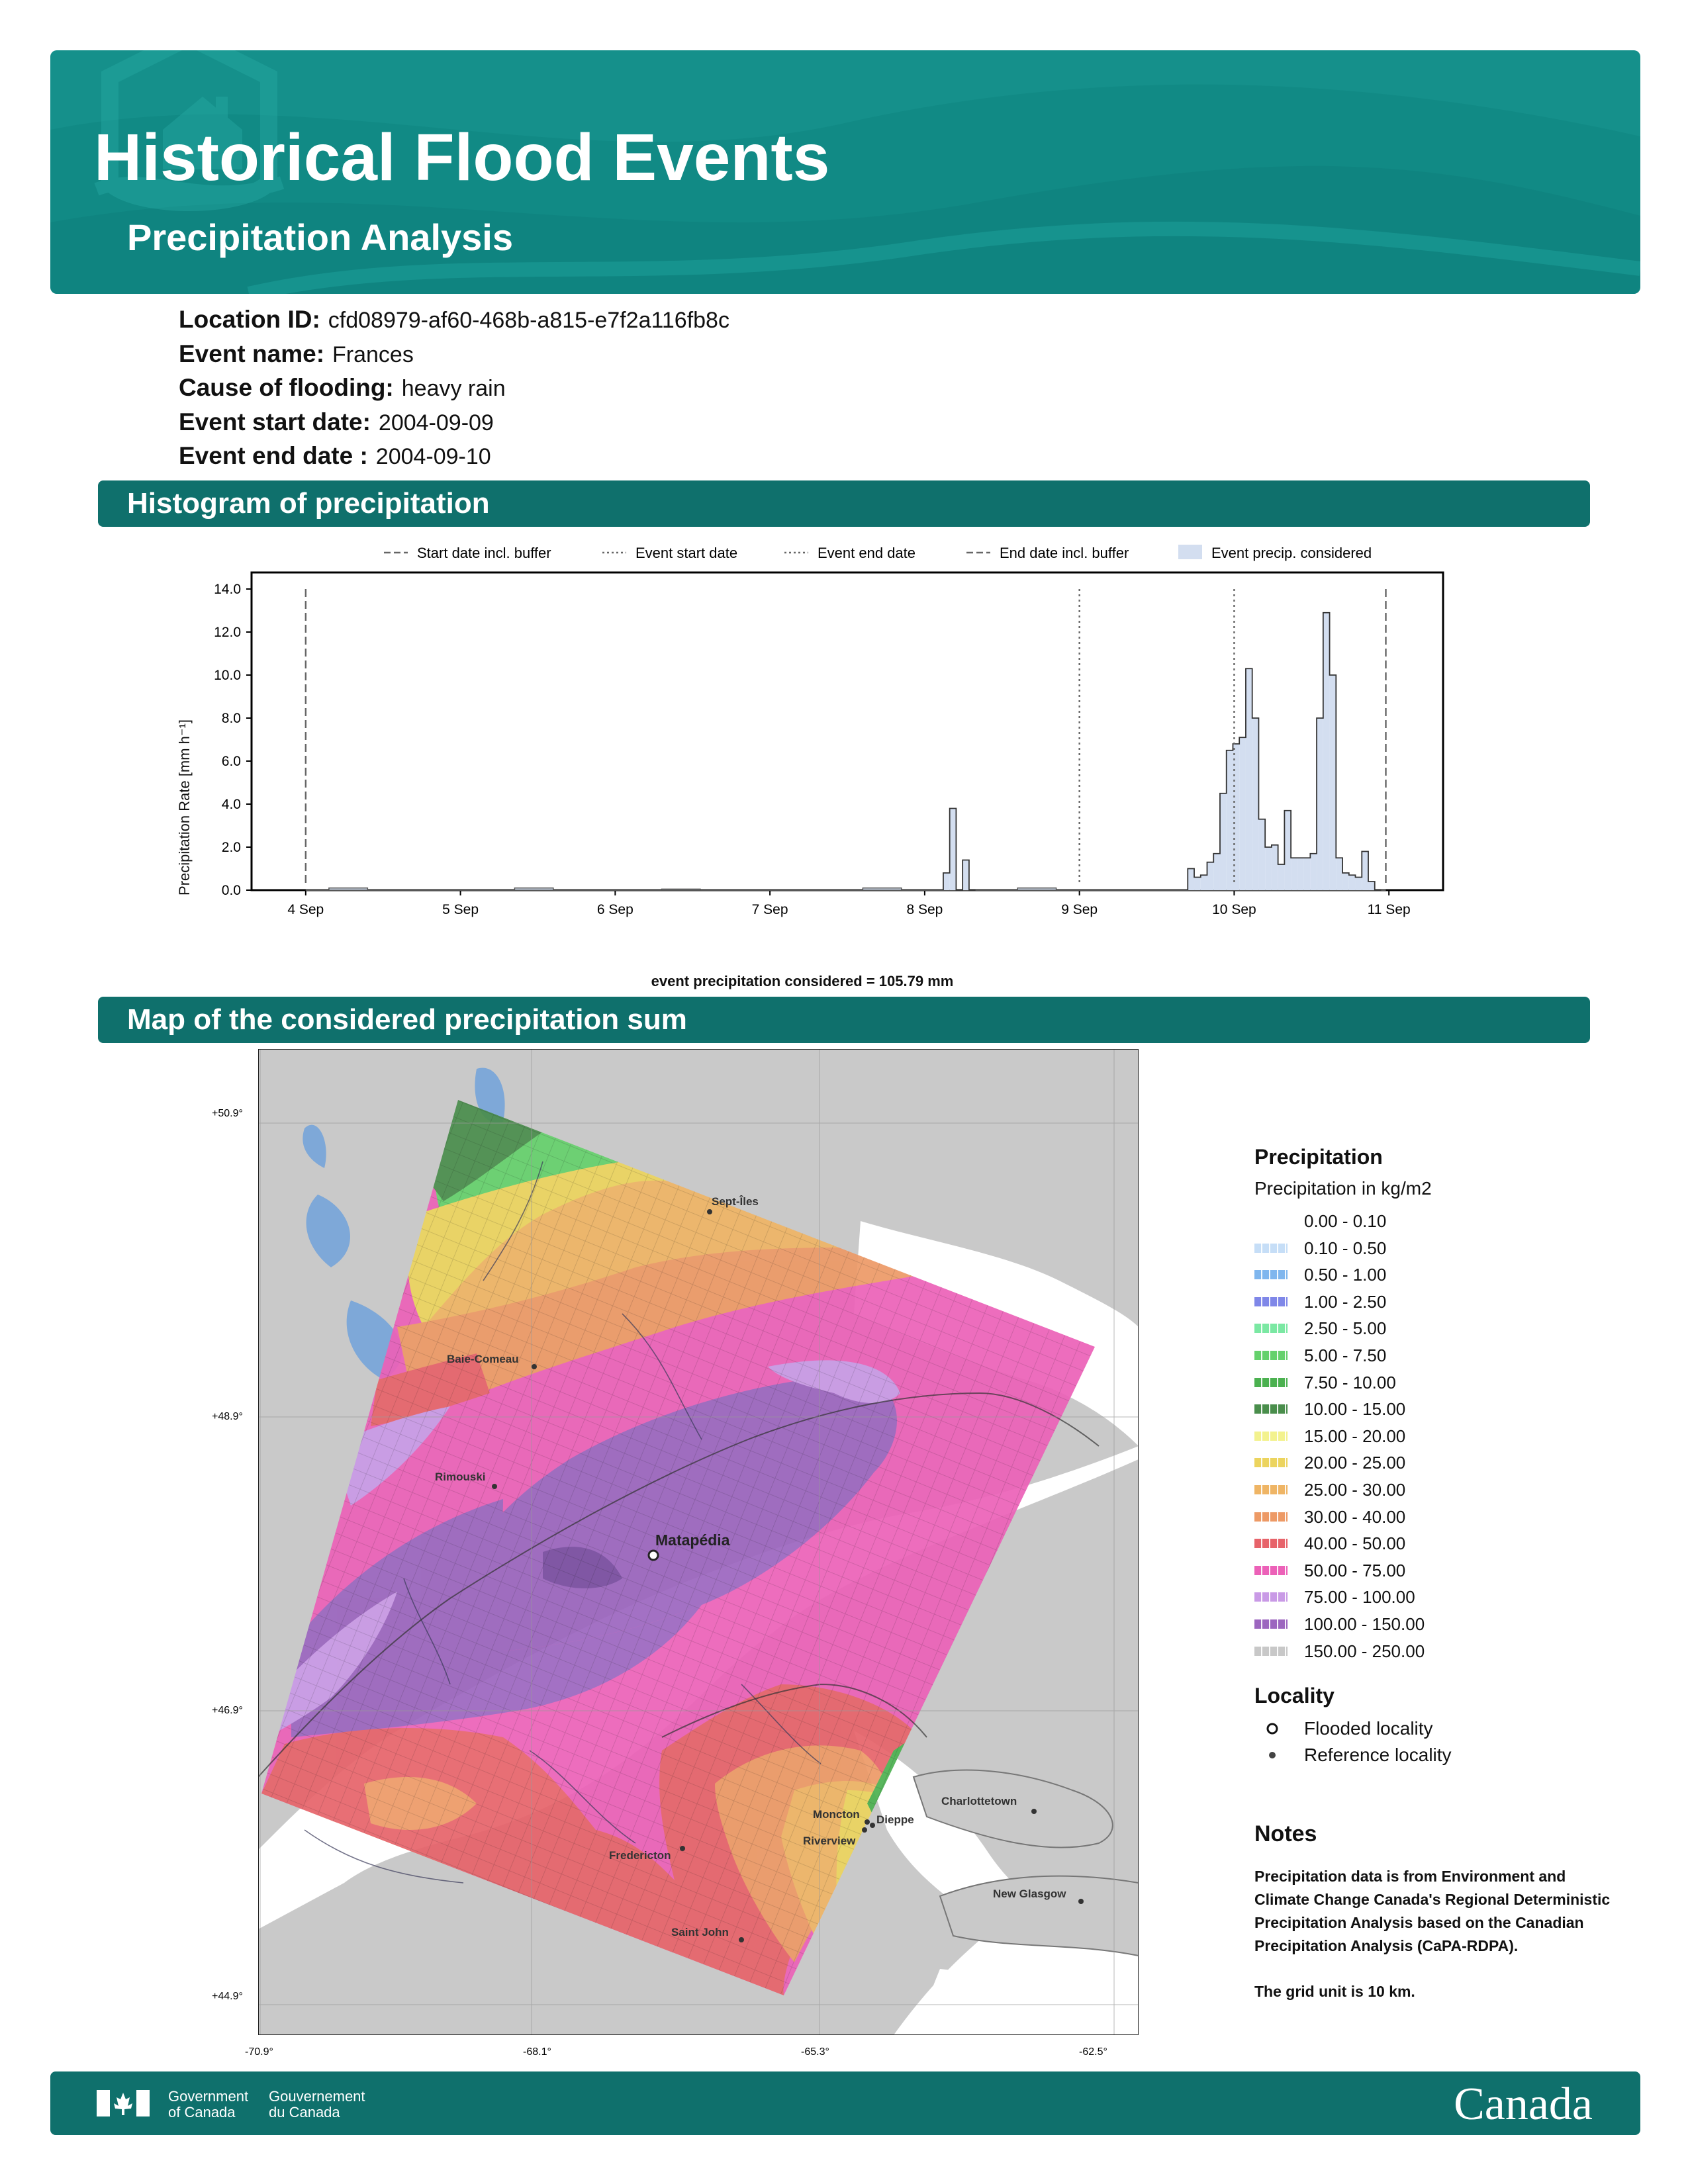  I want to click on legend-label: Start date incl. buffer, so click(484, 553).